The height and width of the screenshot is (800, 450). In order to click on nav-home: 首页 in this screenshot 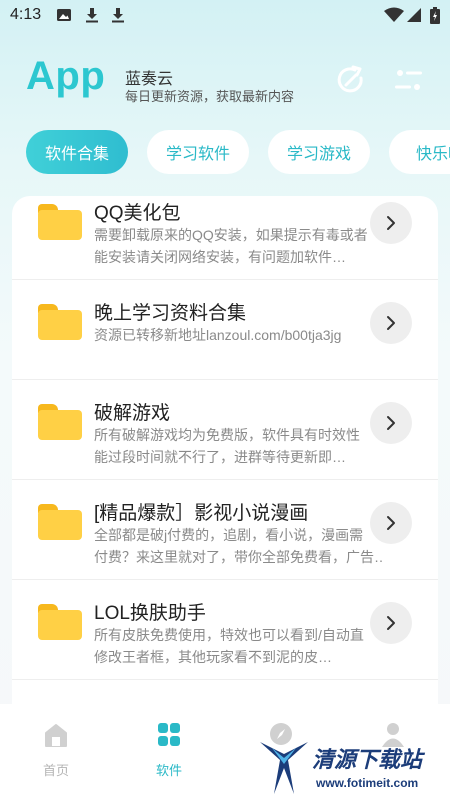, I will do `click(56, 752)`.